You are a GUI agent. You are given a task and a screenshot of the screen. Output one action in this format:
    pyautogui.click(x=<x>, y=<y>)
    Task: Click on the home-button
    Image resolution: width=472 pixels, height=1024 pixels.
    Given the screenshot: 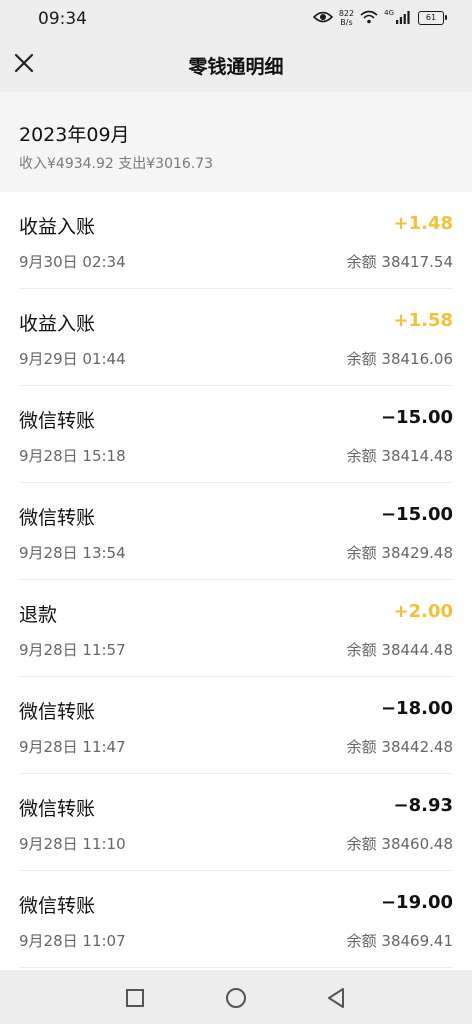 What is the action you would take?
    pyautogui.click(x=236, y=998)
    